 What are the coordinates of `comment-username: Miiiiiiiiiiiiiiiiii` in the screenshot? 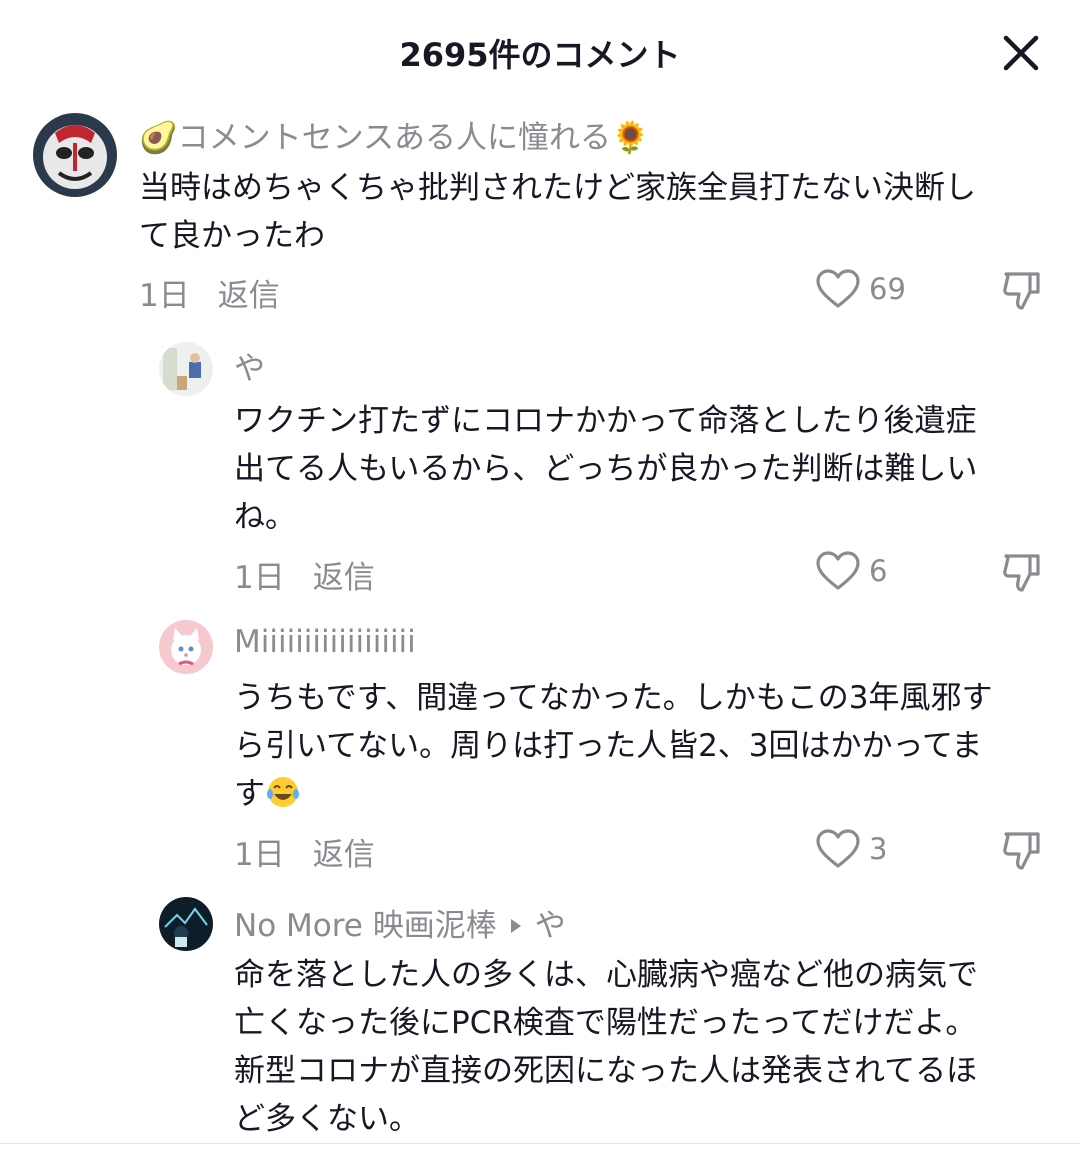 It's located at (325, 642).